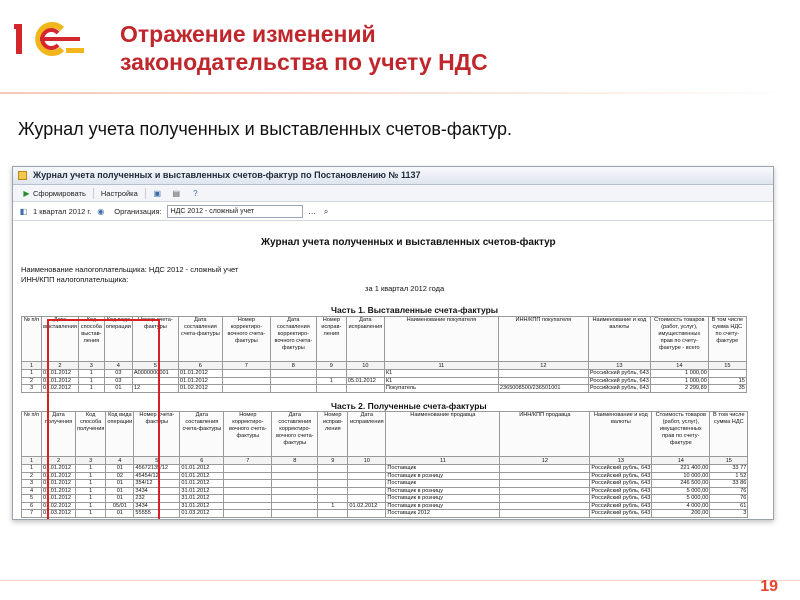  Describe the element at coordinates (62, 211) in the screenshot. I see `period-value: 1 квартал 2012 г.` at that location.